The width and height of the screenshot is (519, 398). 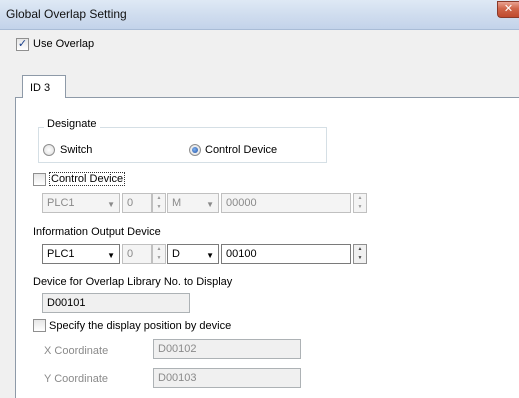 I want to click on library-display-field: D00101, so click(x=116, y=303).